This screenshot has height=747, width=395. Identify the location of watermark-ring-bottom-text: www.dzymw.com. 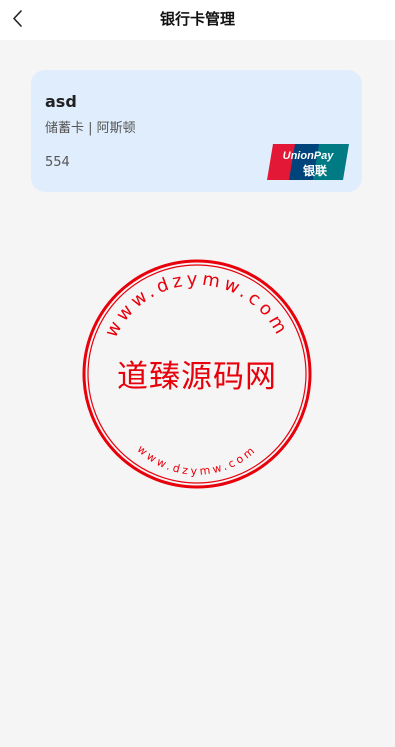
(196, 460).